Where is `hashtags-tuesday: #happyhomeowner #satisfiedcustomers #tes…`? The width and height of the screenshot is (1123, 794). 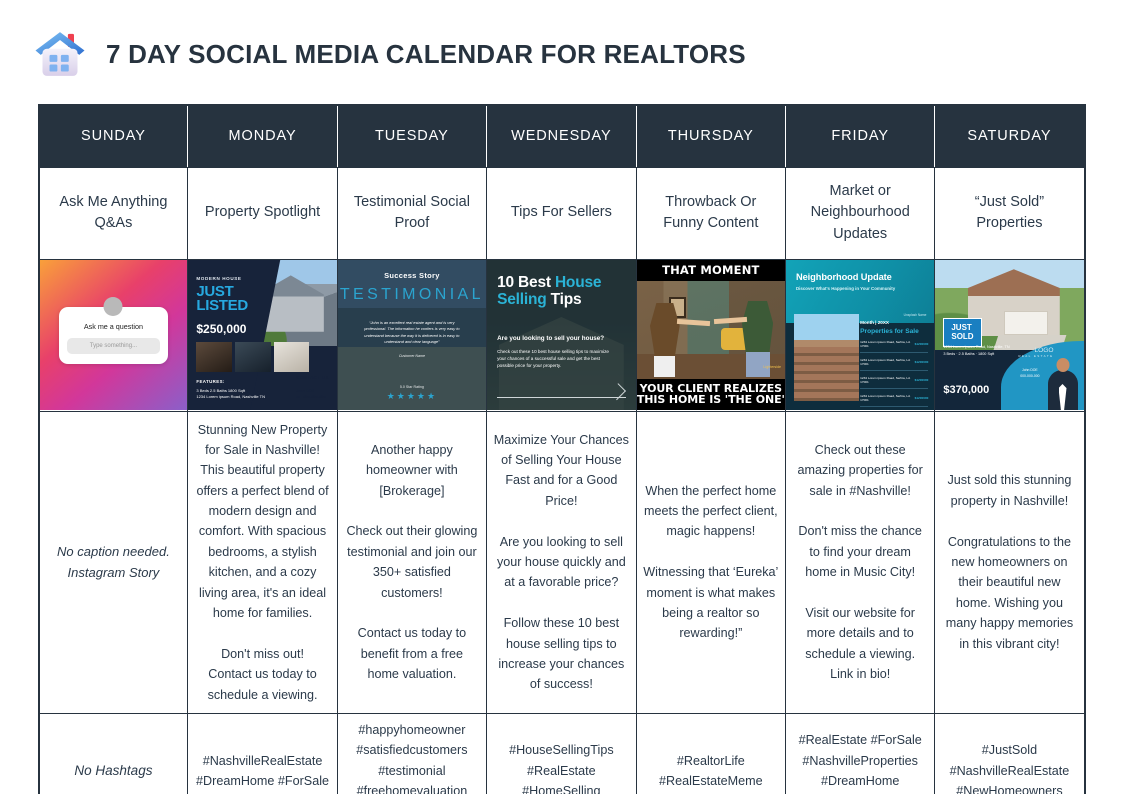
hashtags-tuesday: #happyhomeowner #satisfiedcustomers #tes… is located at coordinates (412, 753).